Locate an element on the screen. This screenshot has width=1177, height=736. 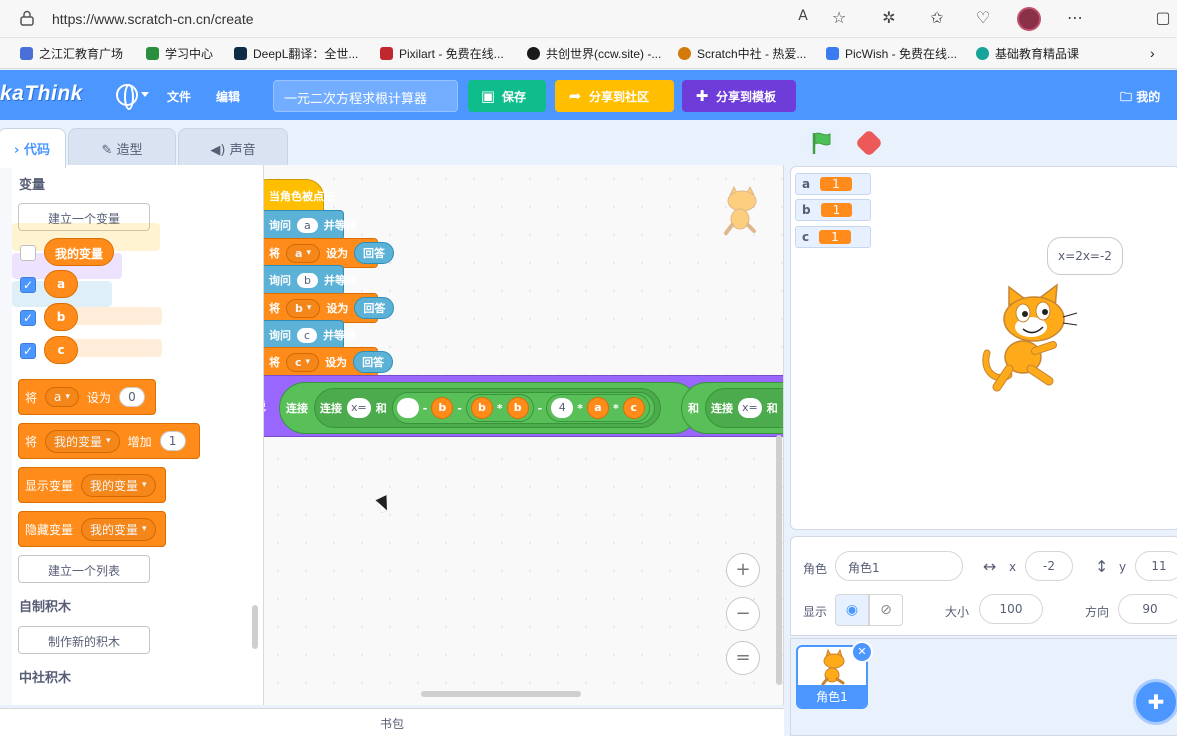
make-list-button: 建立一个列表 is located at coordinates (84, 569).